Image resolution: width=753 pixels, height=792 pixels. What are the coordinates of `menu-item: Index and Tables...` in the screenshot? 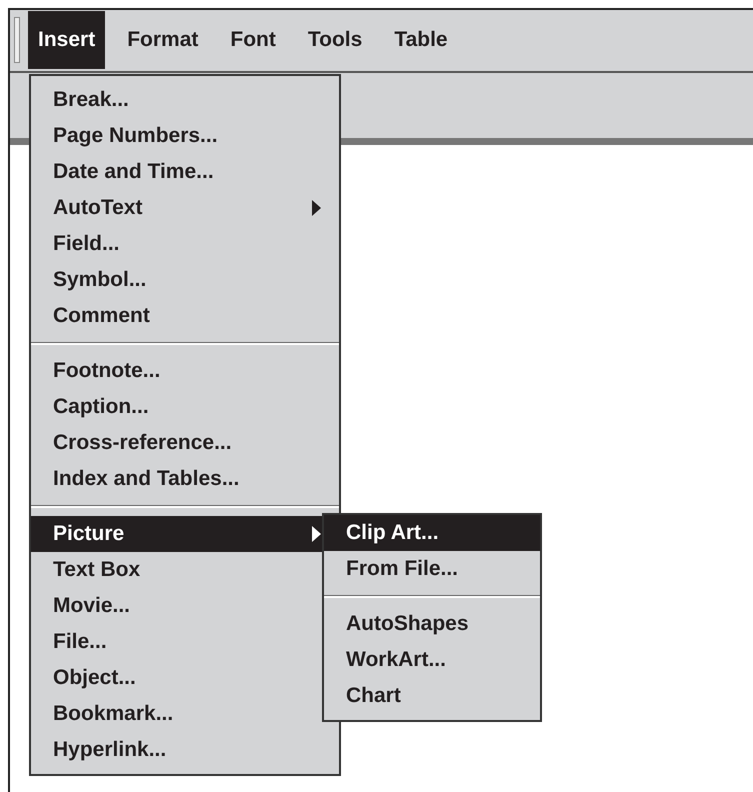 It's located at (185, 479).